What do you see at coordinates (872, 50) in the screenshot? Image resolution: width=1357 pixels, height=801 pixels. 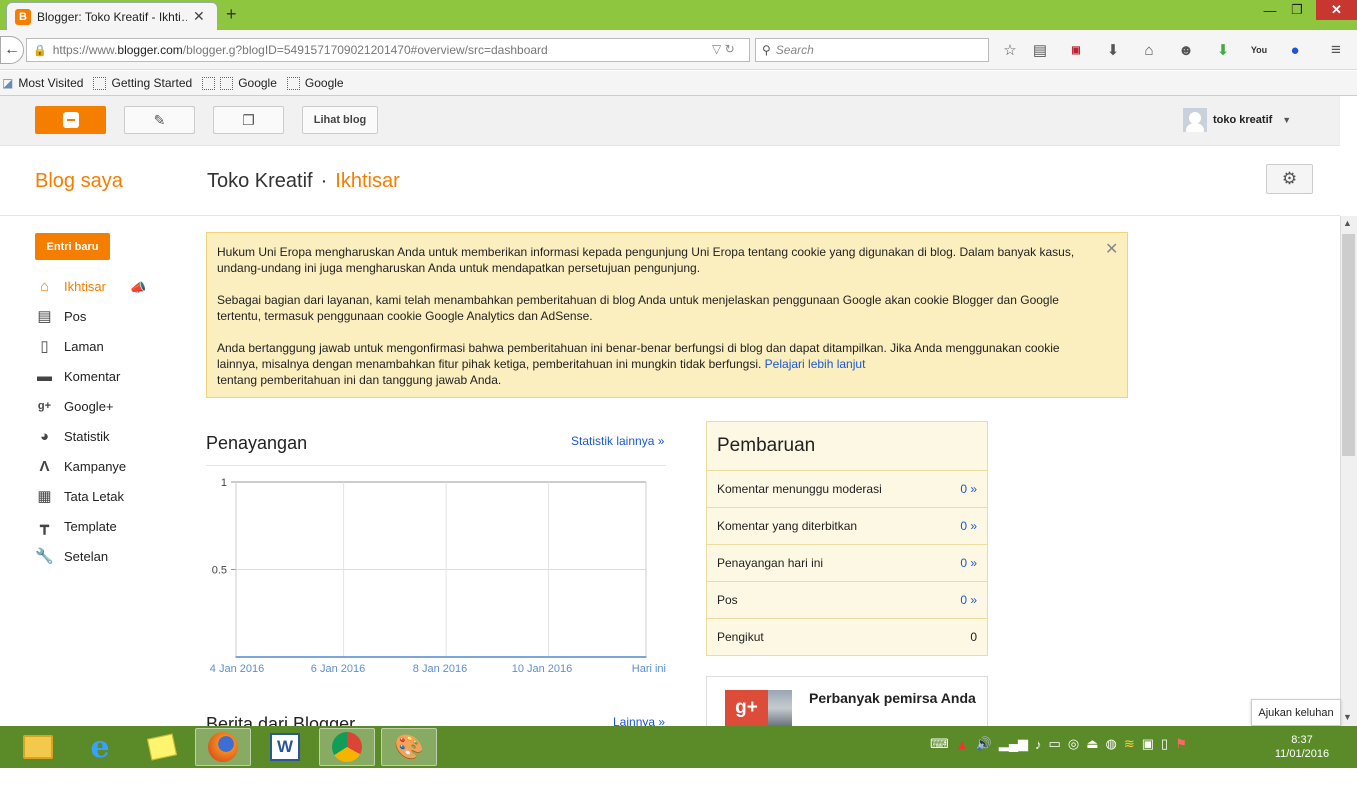 I see `search-input: ⚲ Search` at bounding box center [872, 50].